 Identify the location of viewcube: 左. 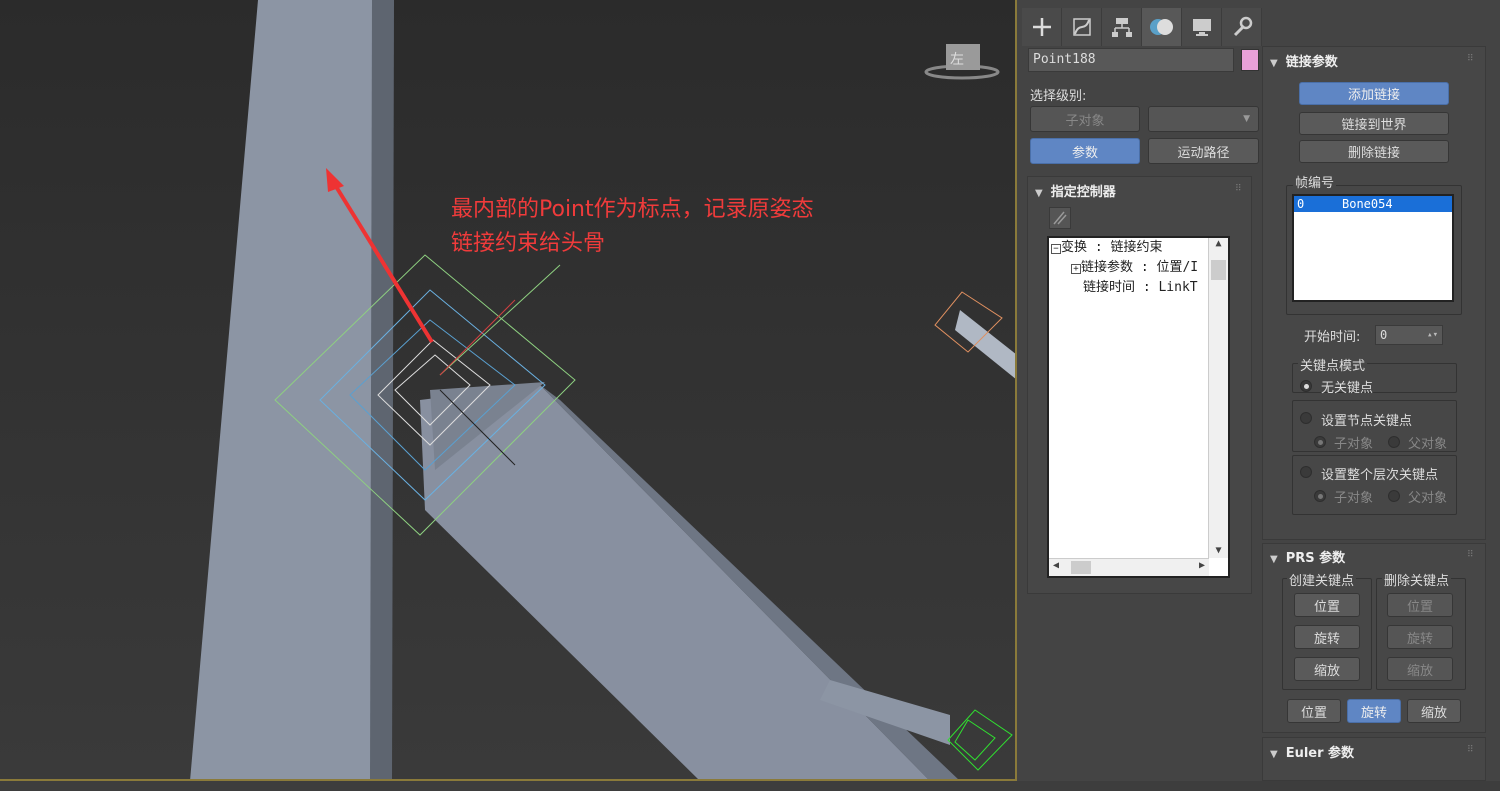
(962, 60).